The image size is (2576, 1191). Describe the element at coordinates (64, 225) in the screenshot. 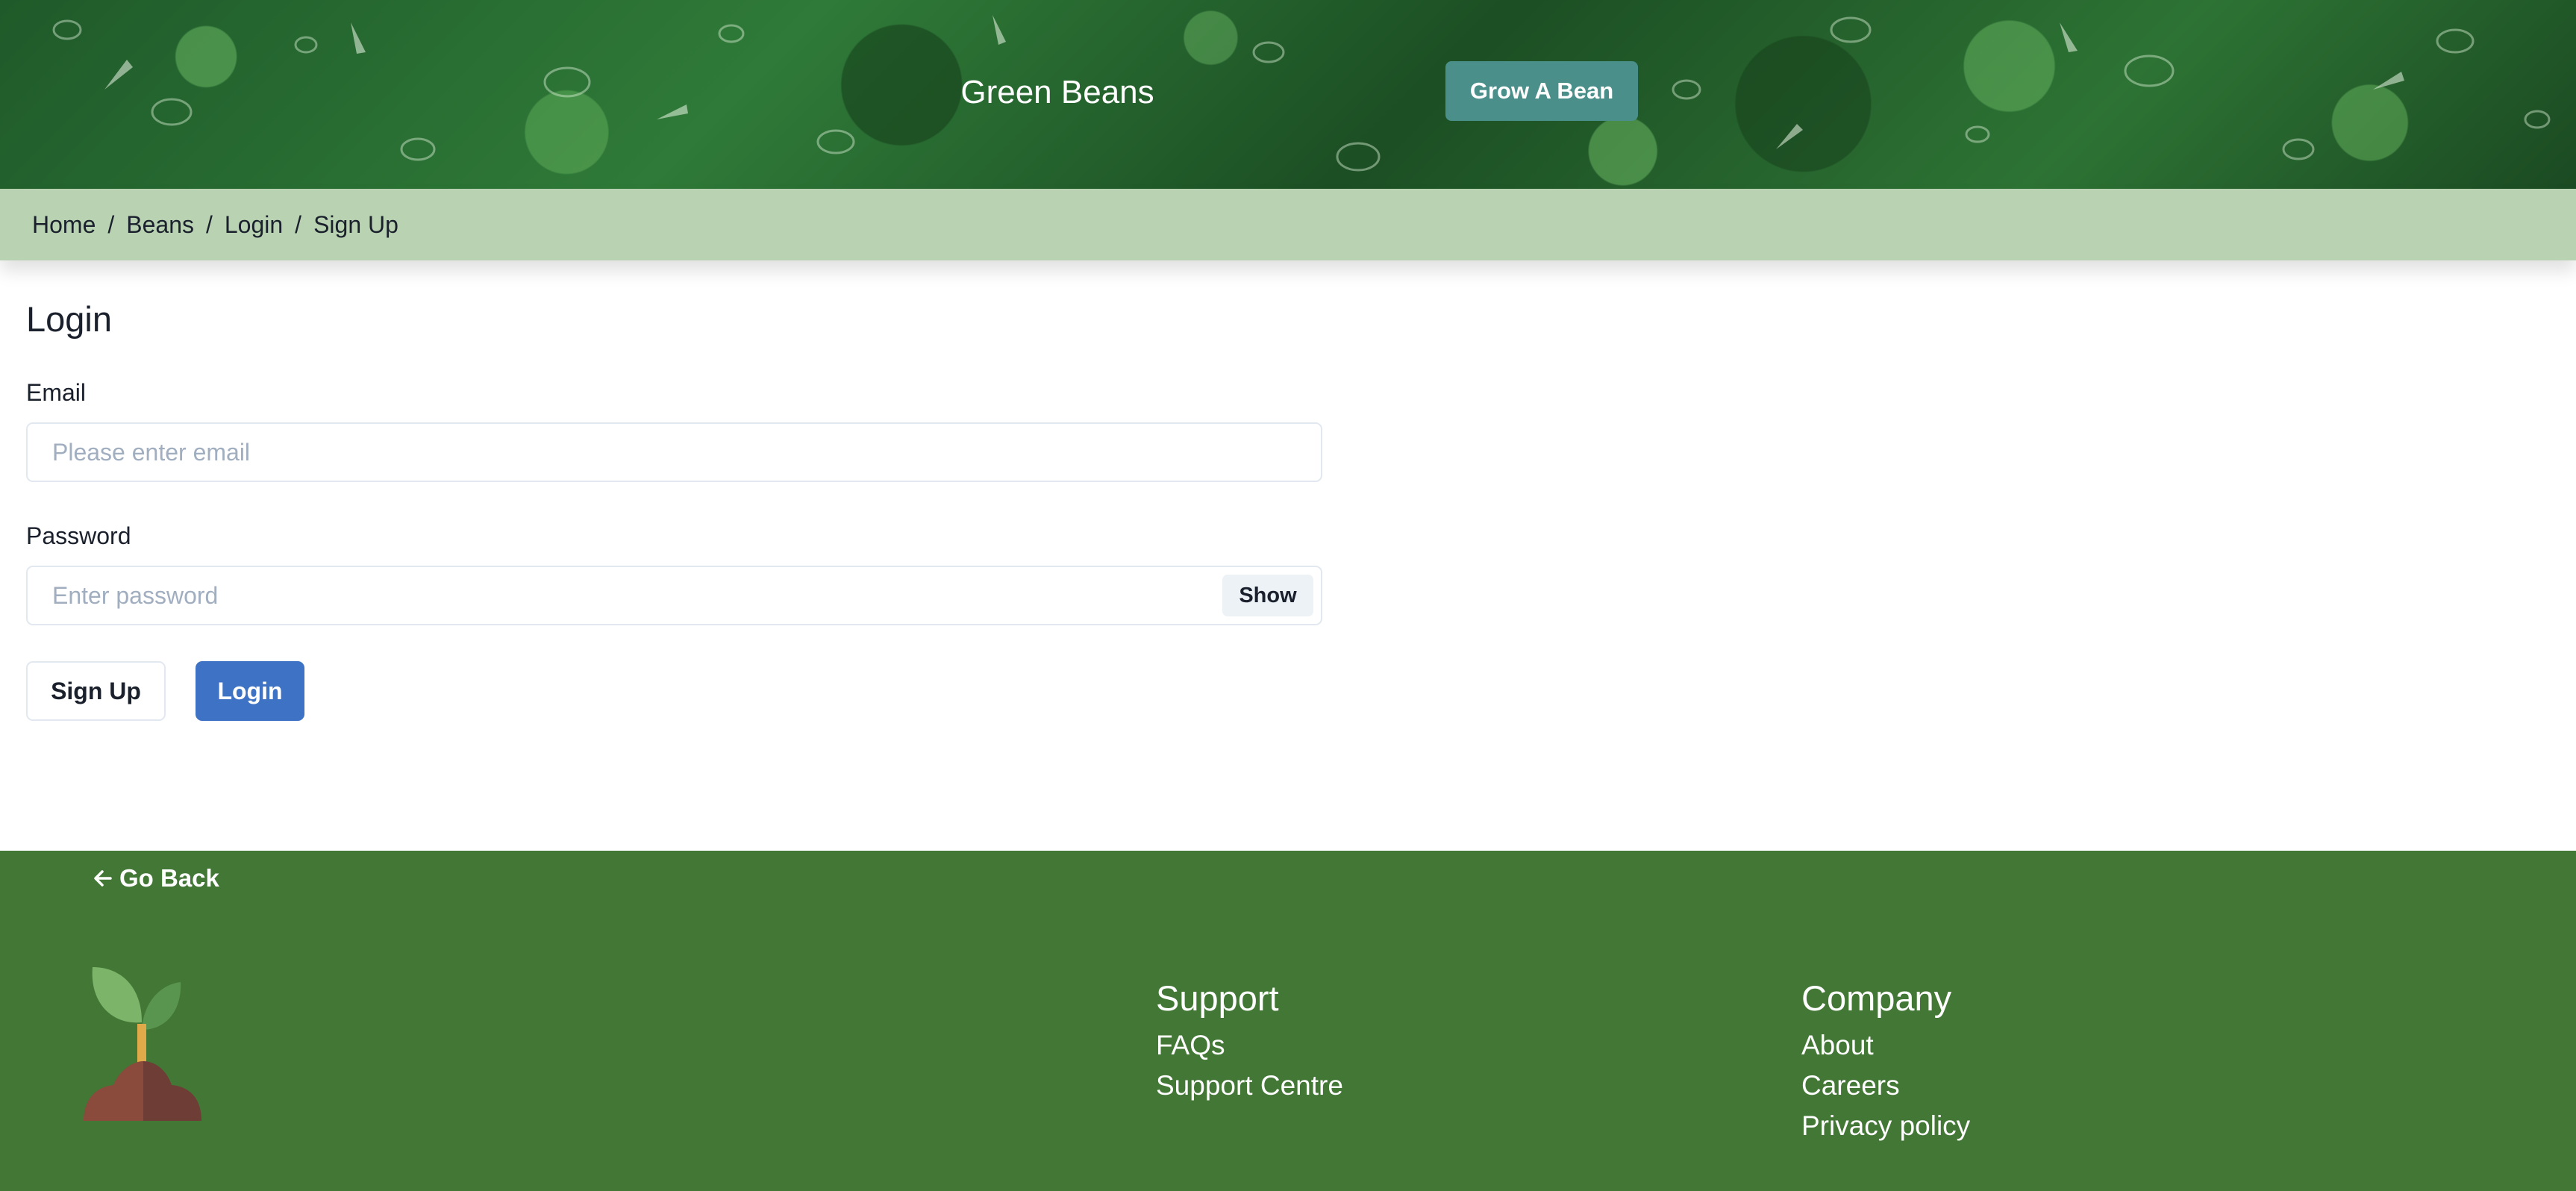

I see `breadcrumb-home: Home` at that location.